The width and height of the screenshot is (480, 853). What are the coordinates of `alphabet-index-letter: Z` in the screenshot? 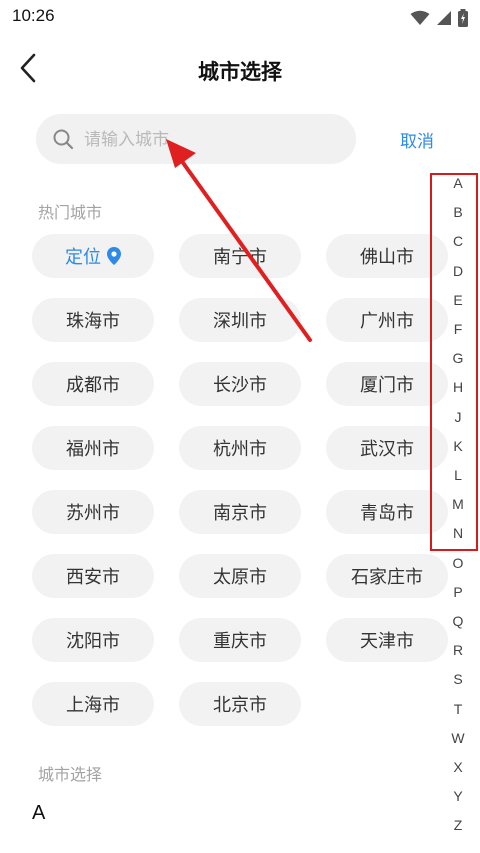 It's located at (458, 825).